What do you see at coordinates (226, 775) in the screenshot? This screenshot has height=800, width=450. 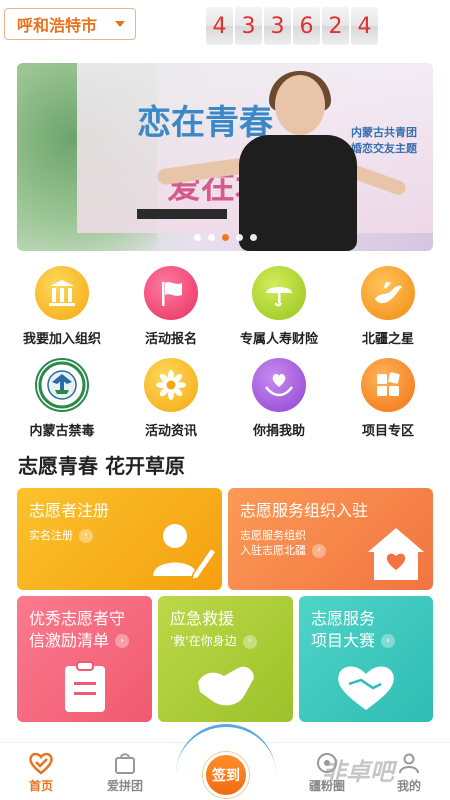 I see `checkin-button: 签到` at bounding box center [226, 775].